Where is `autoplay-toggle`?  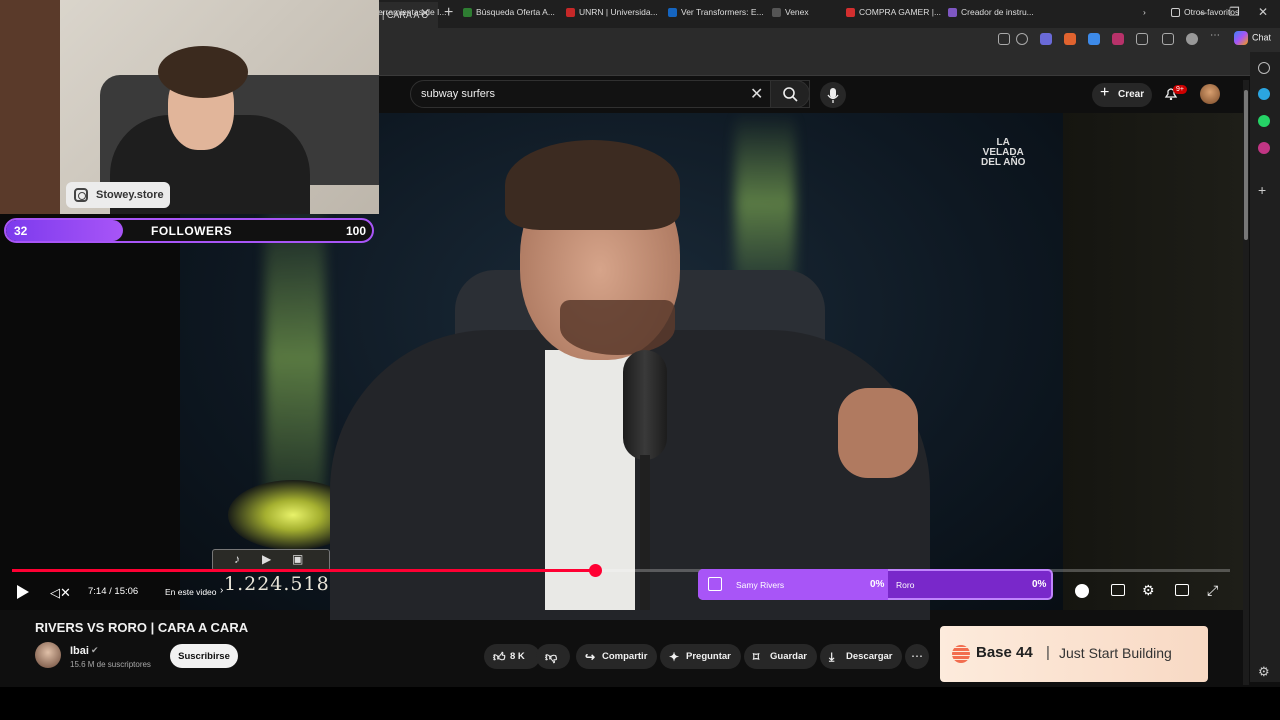 autoplay-toggle is located at coordinates (1082, 591).